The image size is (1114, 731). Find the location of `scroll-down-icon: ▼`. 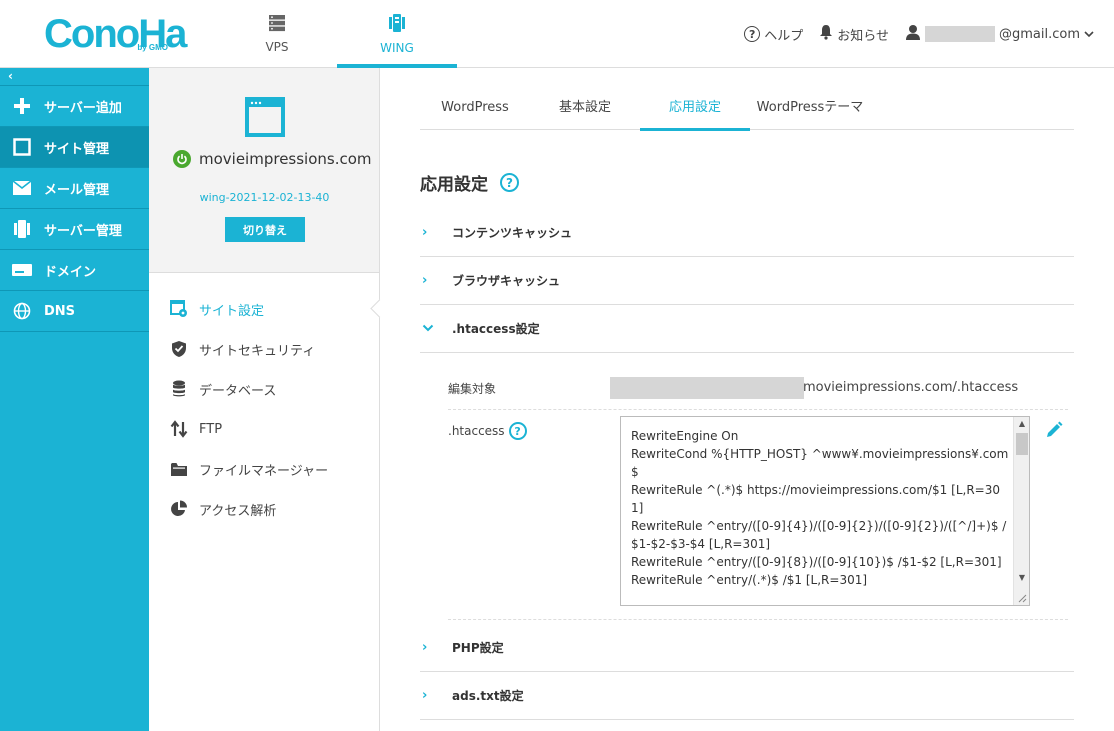

scroll-down-icon: ▼ is located at coordinates (1021, 577).